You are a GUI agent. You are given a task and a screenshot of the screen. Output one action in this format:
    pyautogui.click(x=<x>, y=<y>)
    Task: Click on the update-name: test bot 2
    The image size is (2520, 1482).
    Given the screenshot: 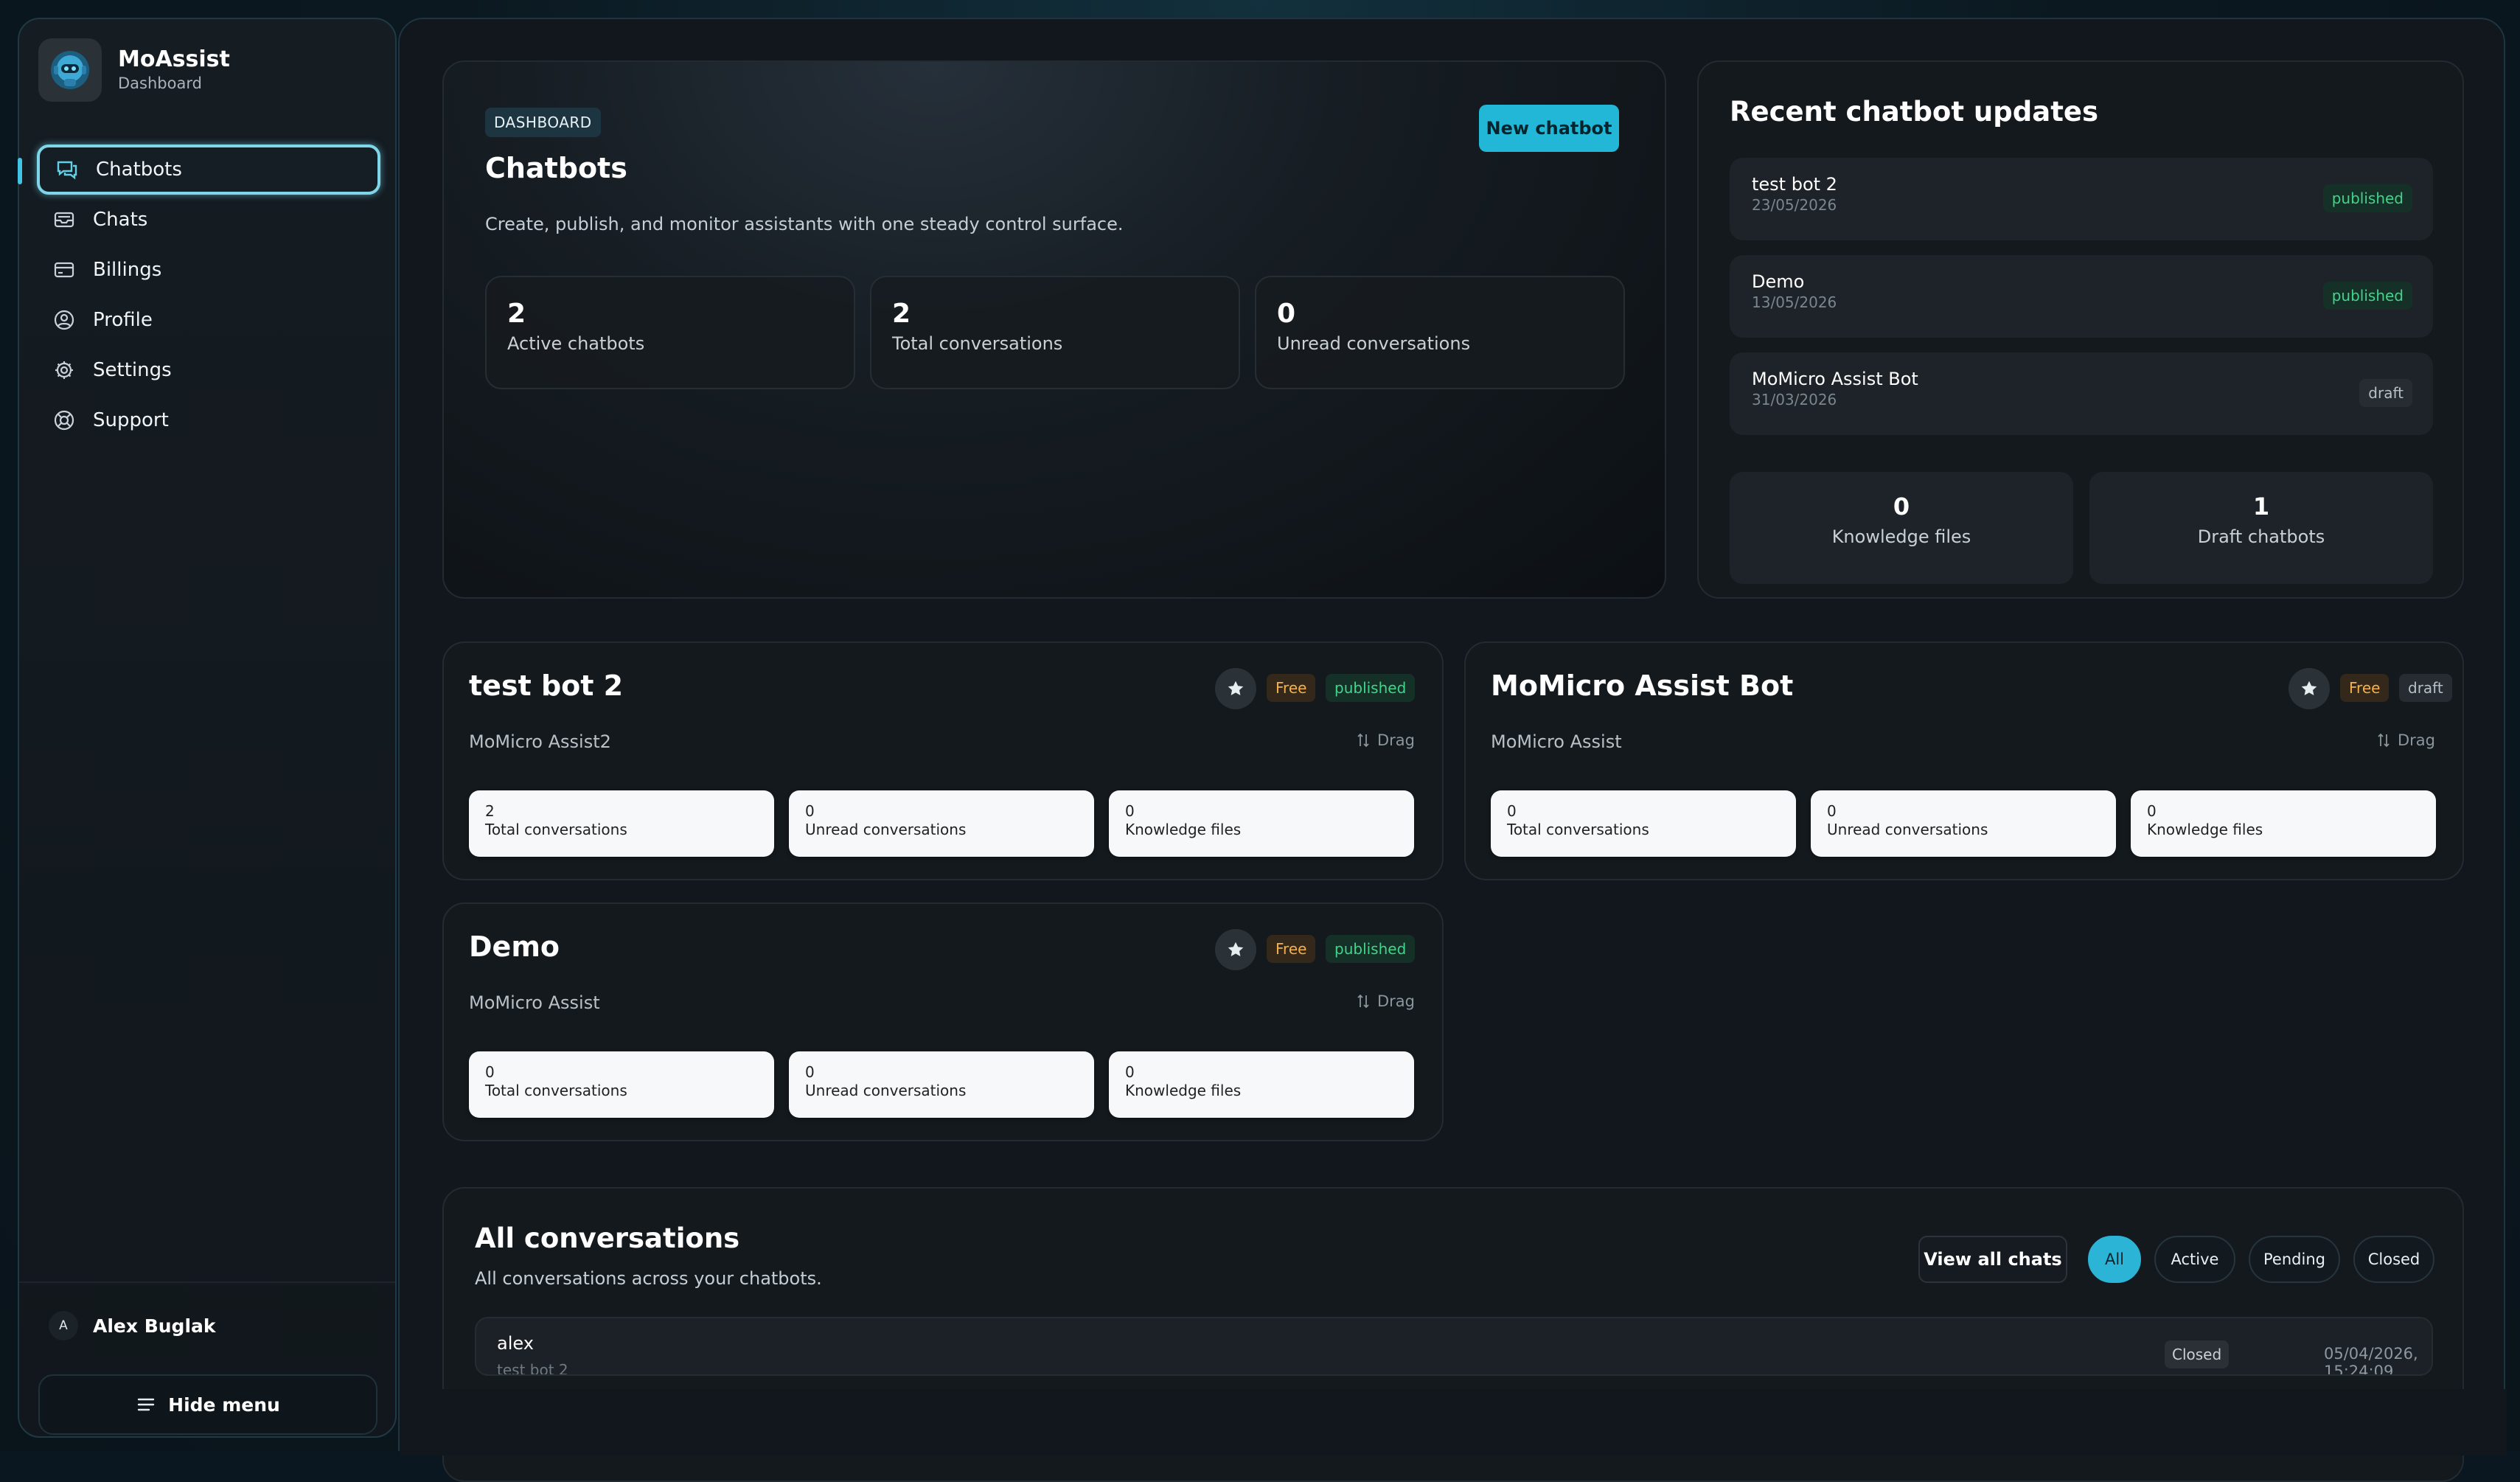 What is the action you would take?
    pyautogui.click(x=1794, y=184)
    